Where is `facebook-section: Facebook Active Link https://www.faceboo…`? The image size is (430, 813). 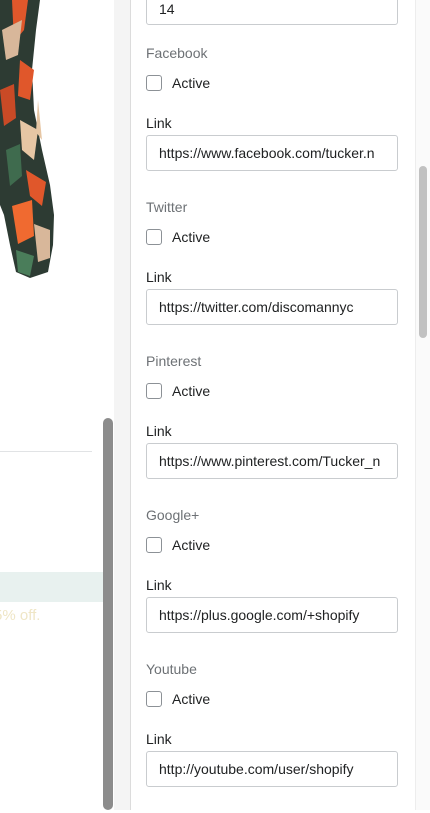
facebook-section: Facebook Active Link https://www.faceboo… is located at coordinates (276, 120).